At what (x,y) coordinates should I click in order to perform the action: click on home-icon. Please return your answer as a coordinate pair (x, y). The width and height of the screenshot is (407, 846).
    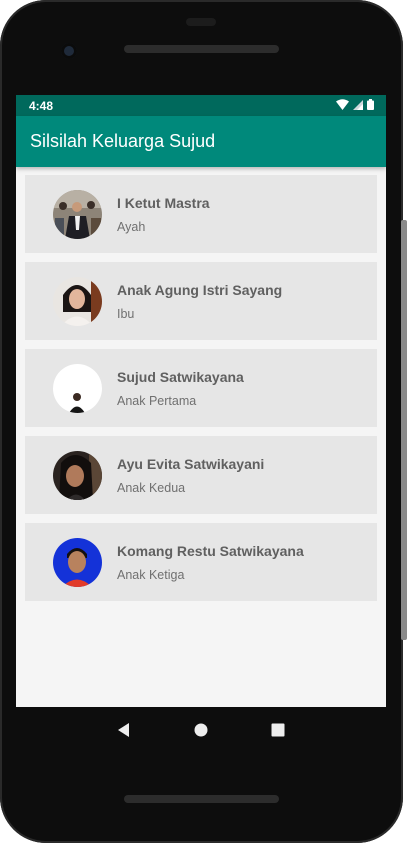
    Looking at the image, I should click on (201, 730).